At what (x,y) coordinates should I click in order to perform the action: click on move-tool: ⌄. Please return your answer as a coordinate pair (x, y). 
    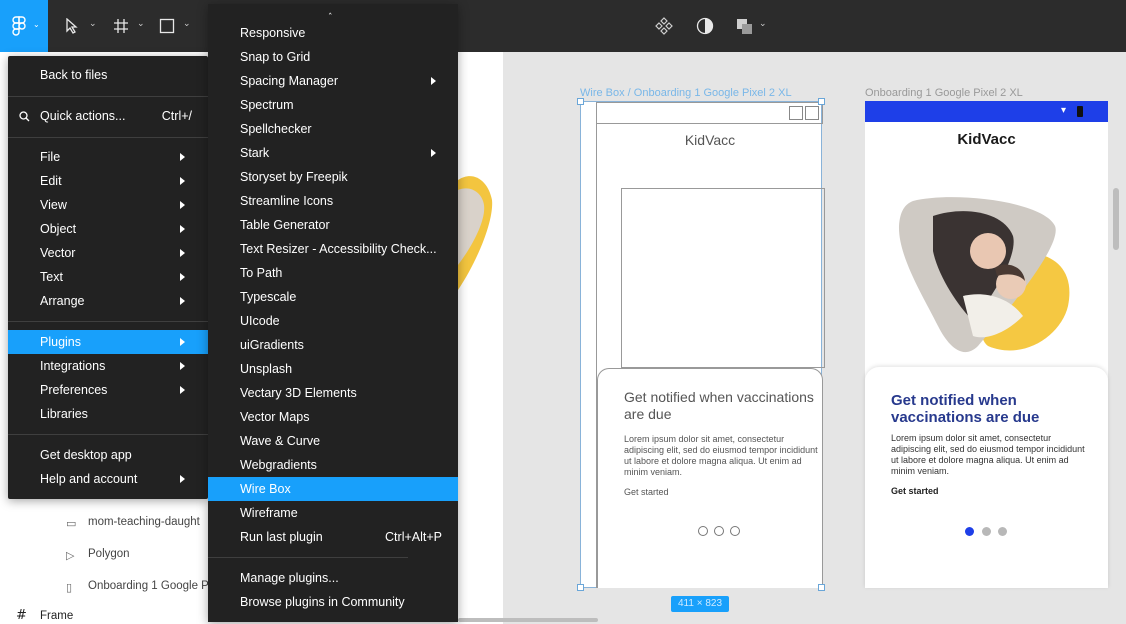
    Looking at the image, I should click on (76, 26).